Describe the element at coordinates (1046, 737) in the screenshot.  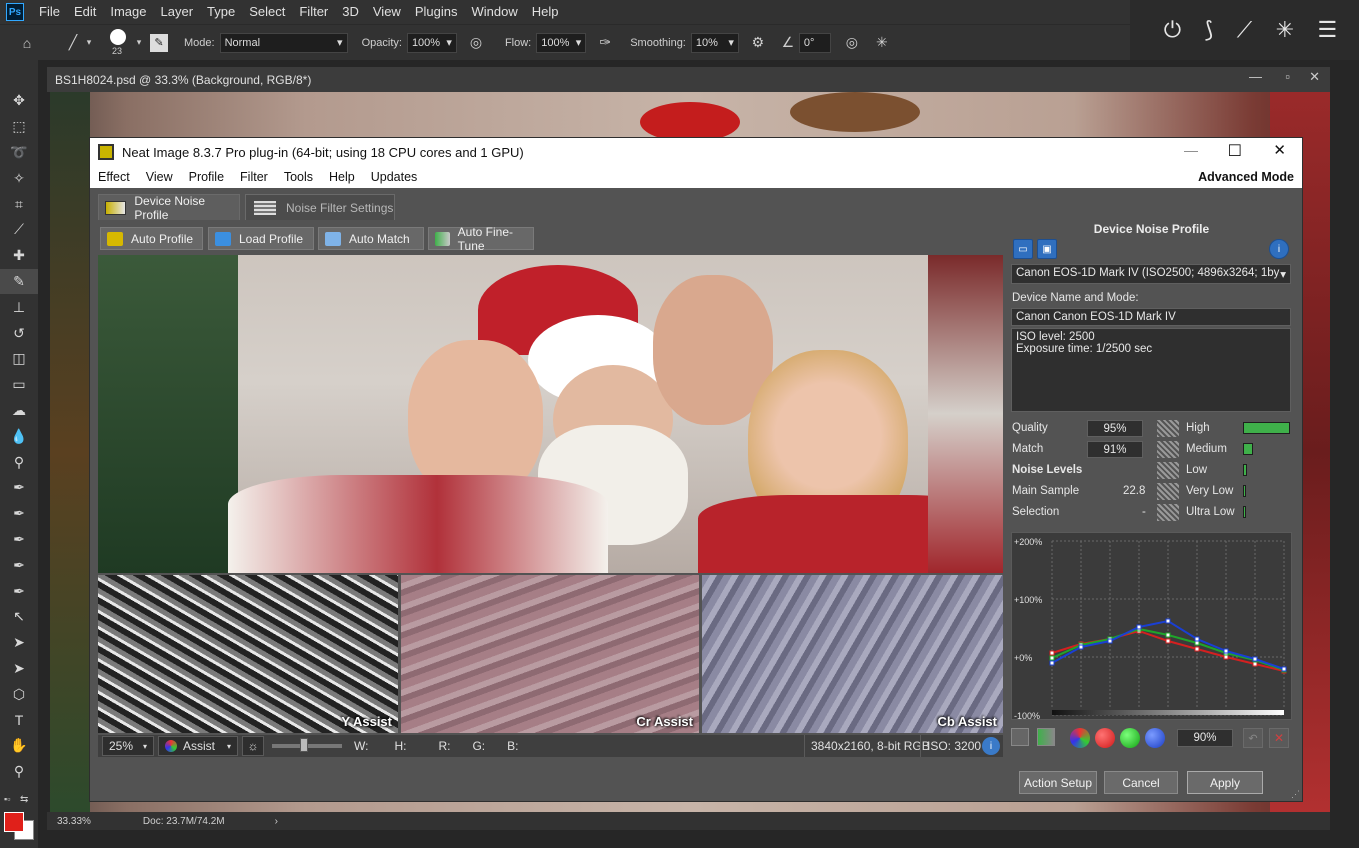
I see `graph-chart-icon` at that location.